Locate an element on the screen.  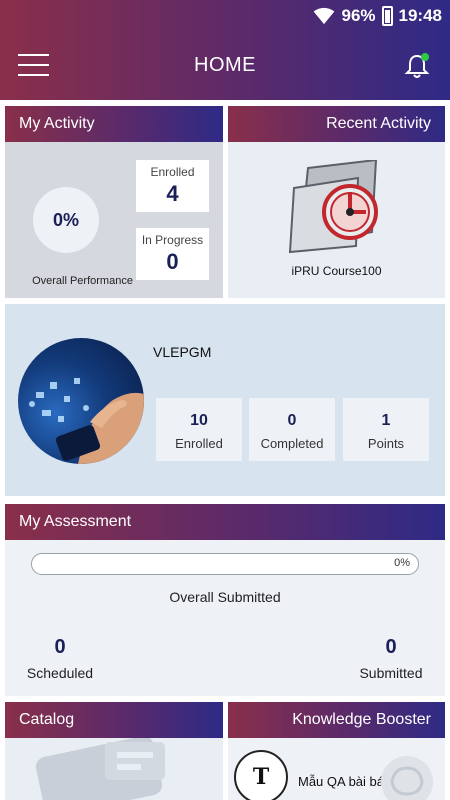
brain-icon is located at coordinates (407, 778).